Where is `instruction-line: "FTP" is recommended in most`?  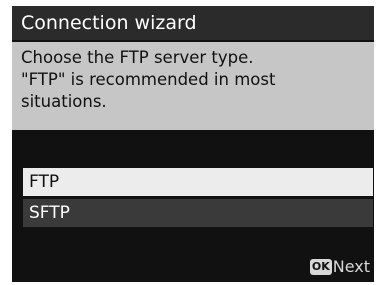
instruction-line: "FTP" is recommended in most is located at coordinates (148, 79).